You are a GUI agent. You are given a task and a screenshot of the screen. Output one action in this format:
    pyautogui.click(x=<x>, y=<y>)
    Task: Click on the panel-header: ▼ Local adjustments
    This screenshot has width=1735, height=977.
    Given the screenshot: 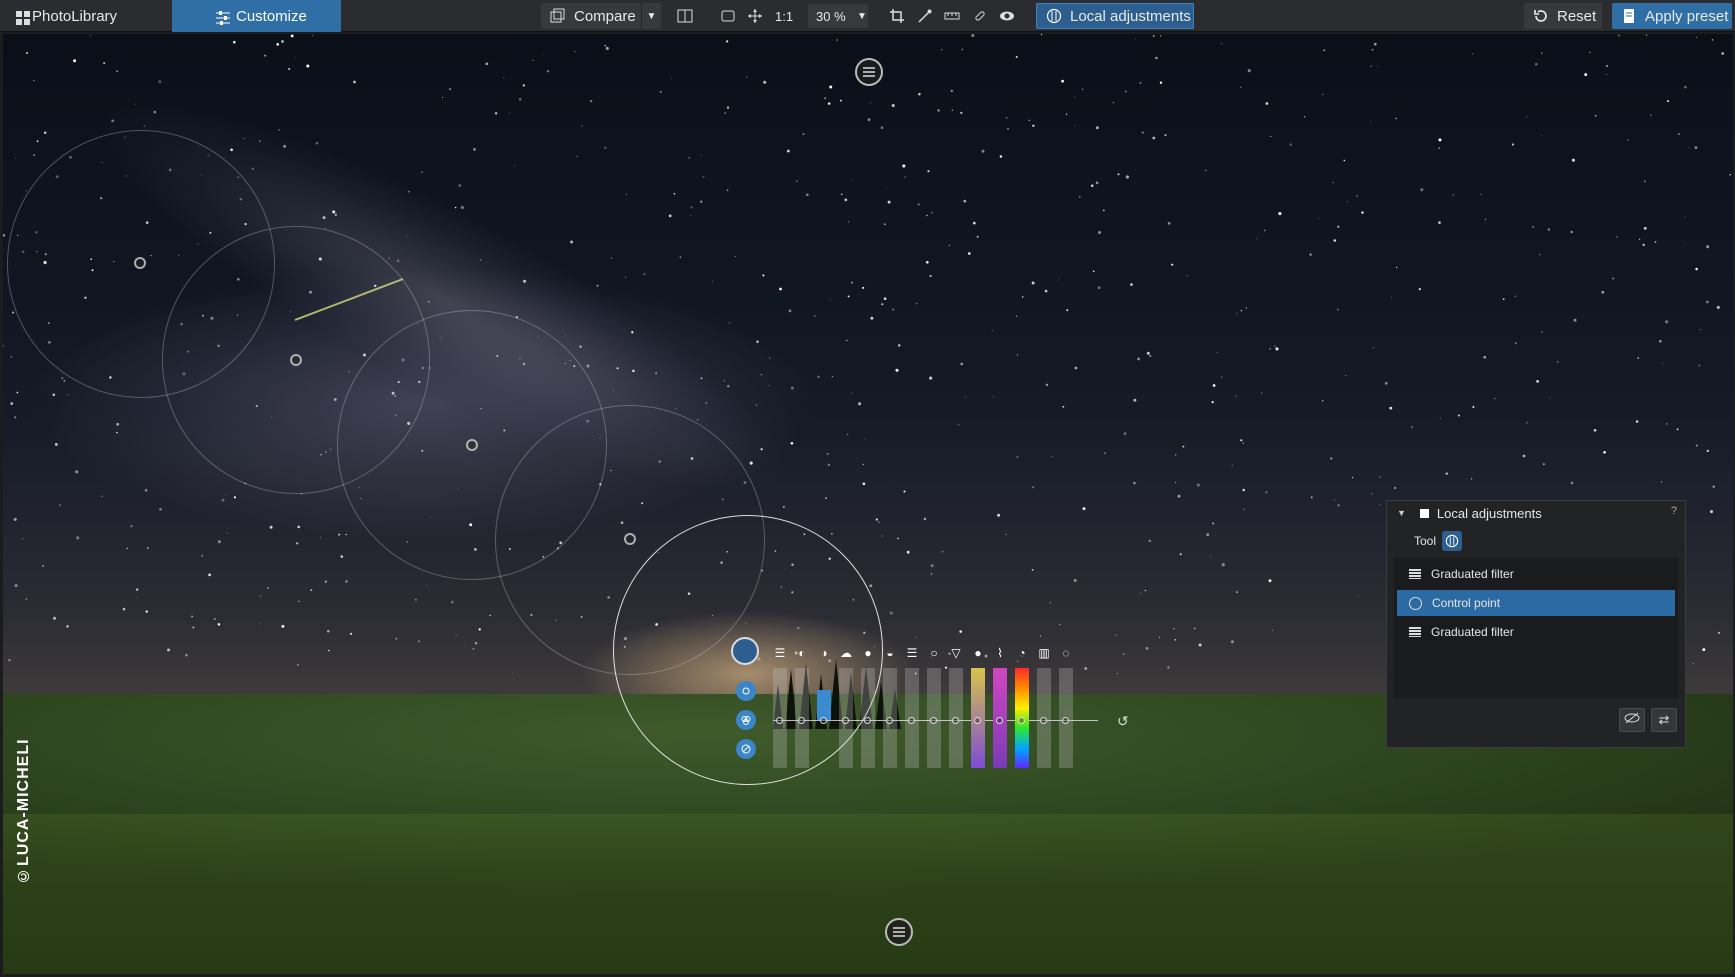 What is the action you would take?
    pyautogui.click(x=1536, y=513)
    